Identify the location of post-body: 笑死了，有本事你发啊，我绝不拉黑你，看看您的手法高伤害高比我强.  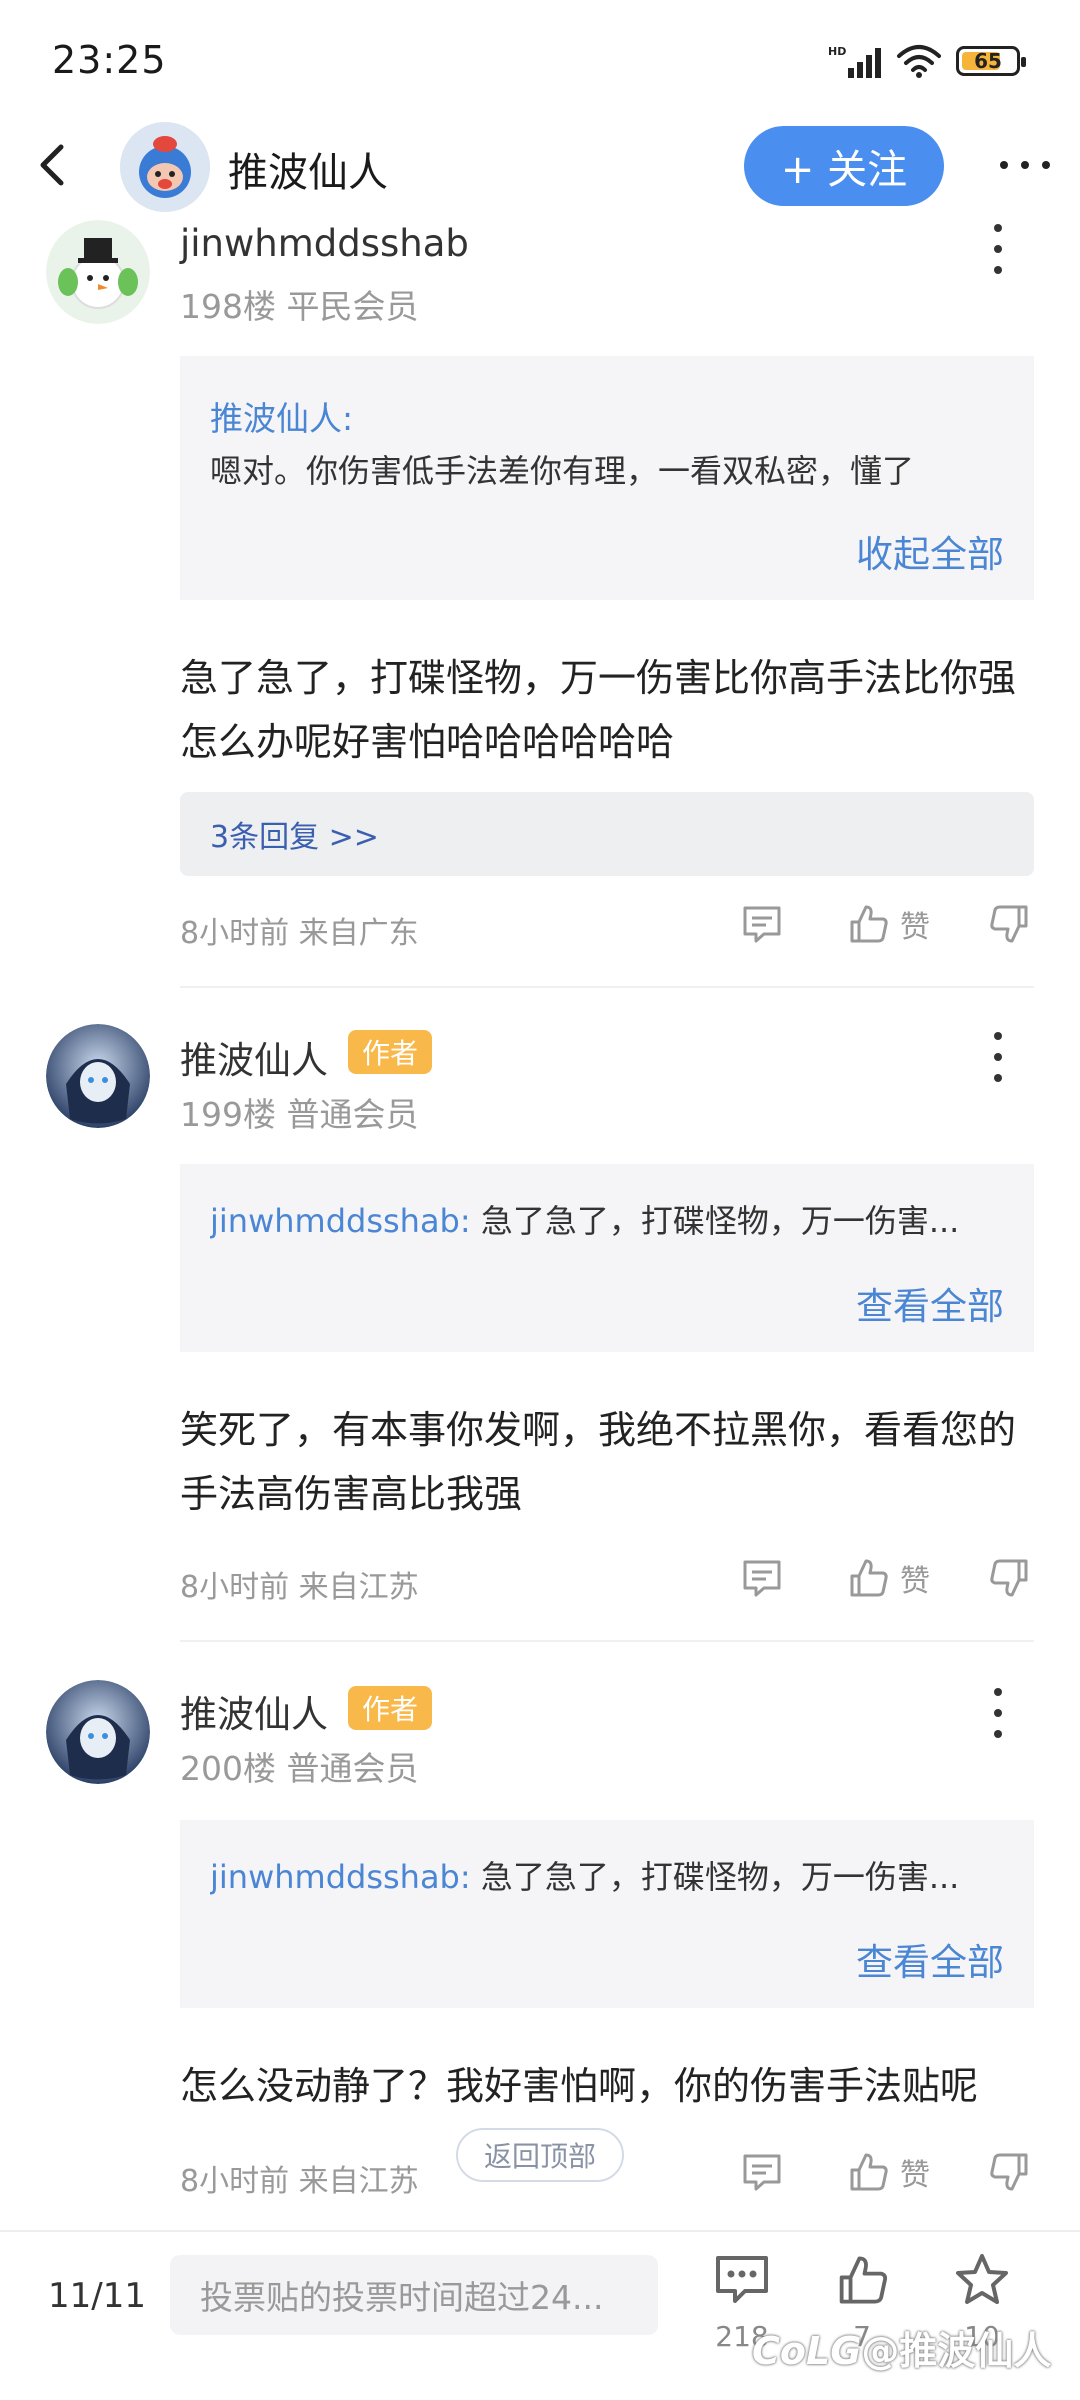
(598, 1462).